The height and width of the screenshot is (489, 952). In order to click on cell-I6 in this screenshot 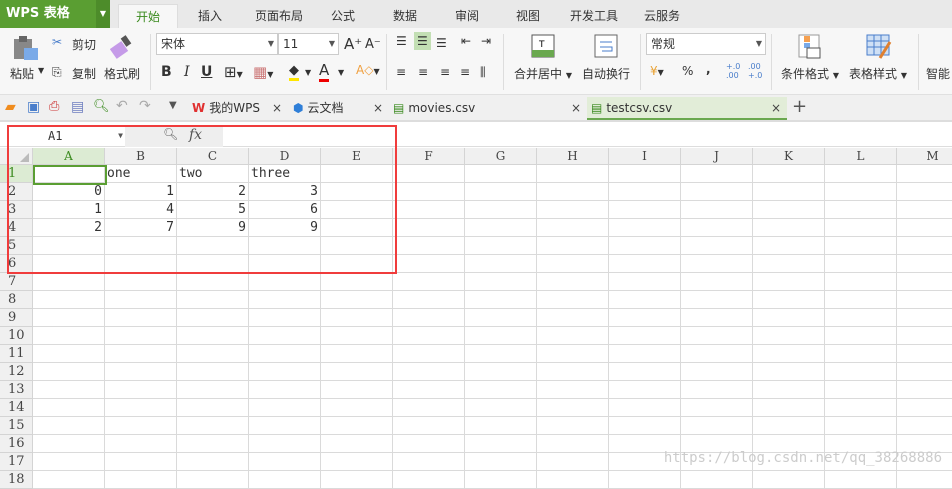, I will do `click(645, 264)`.